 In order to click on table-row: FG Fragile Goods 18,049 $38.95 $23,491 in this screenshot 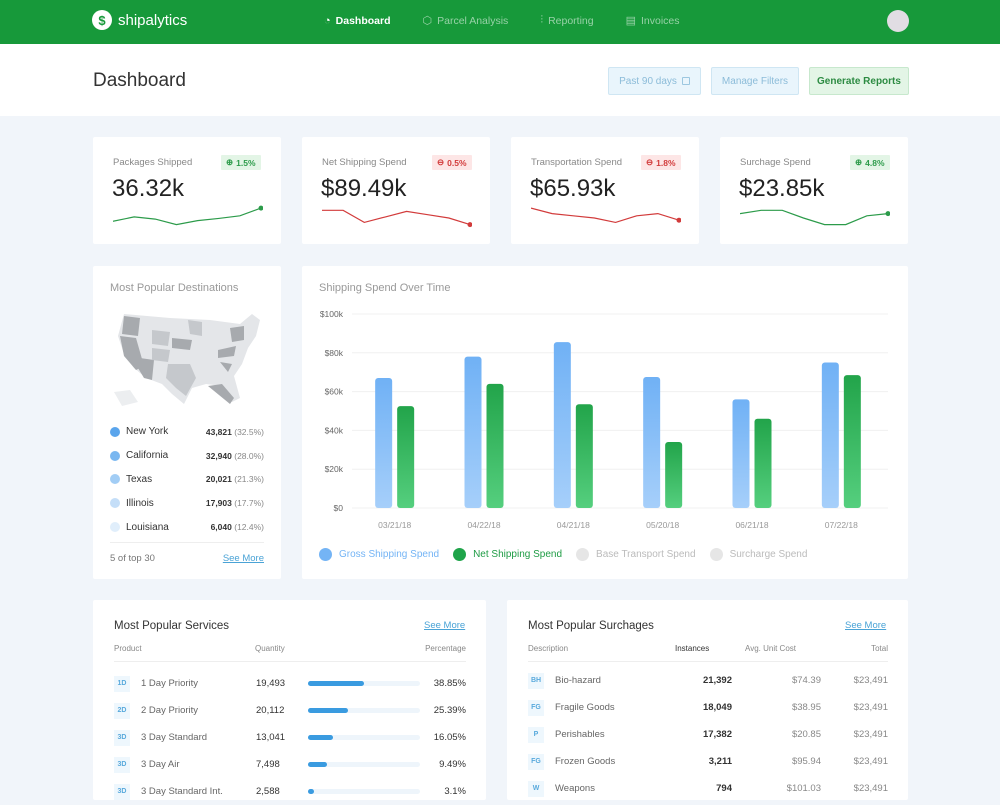, I will do `click(708, 707)`.